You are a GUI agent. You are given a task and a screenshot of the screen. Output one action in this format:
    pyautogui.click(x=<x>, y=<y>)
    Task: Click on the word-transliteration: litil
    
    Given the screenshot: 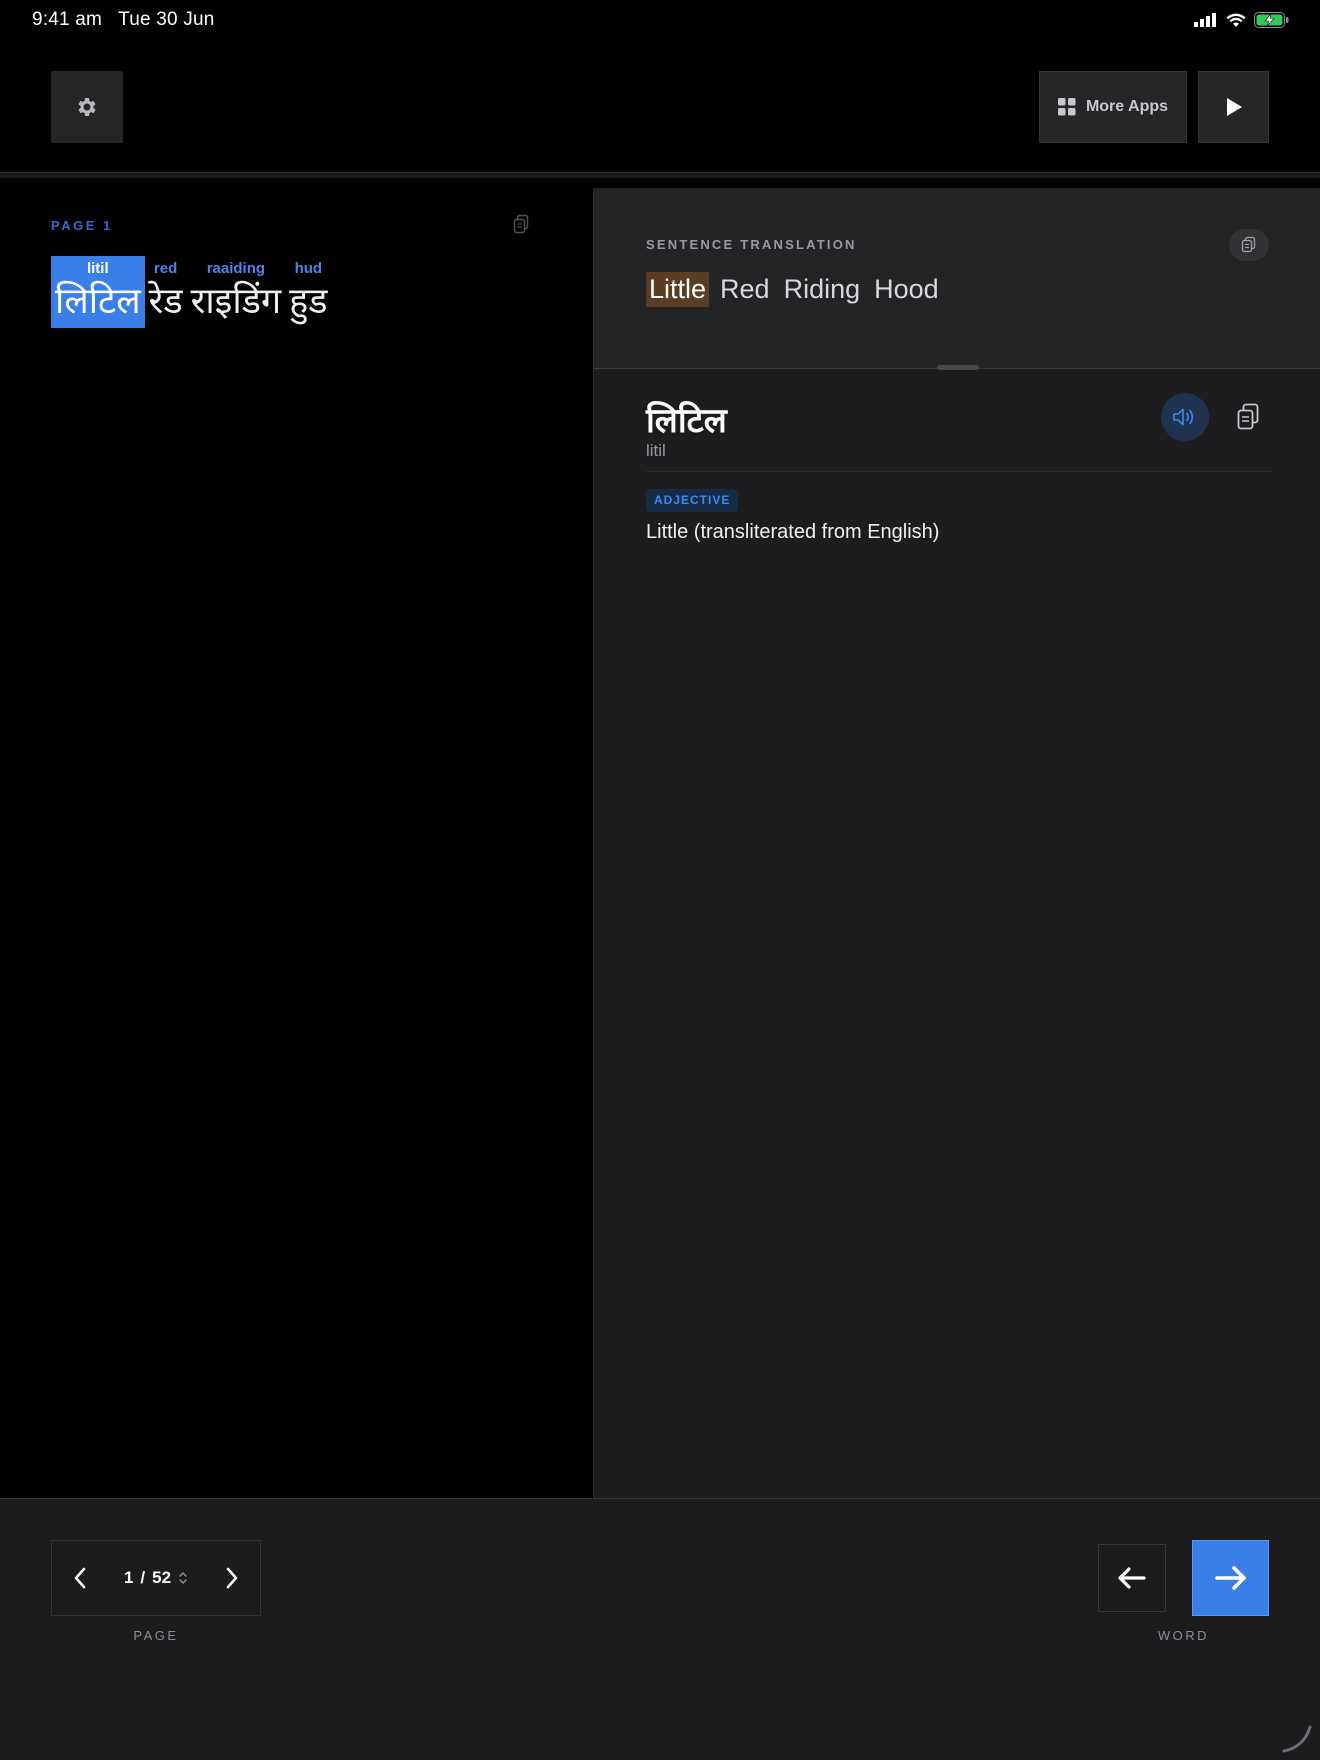 What is the action you would take?
    pyautogui.click(x=97, y=268)
    